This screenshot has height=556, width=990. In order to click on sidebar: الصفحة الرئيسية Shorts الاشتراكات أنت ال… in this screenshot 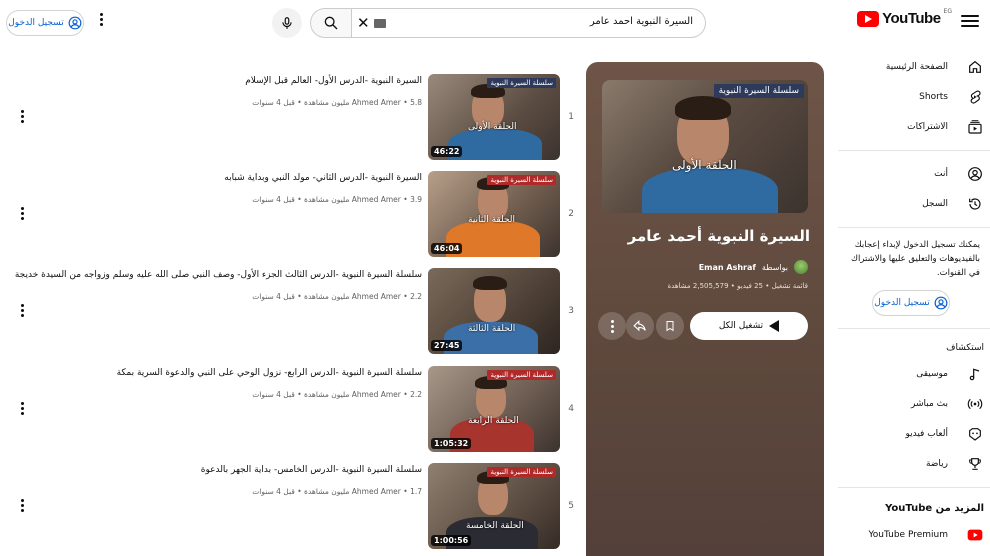, I will do `click(914, 301)`.